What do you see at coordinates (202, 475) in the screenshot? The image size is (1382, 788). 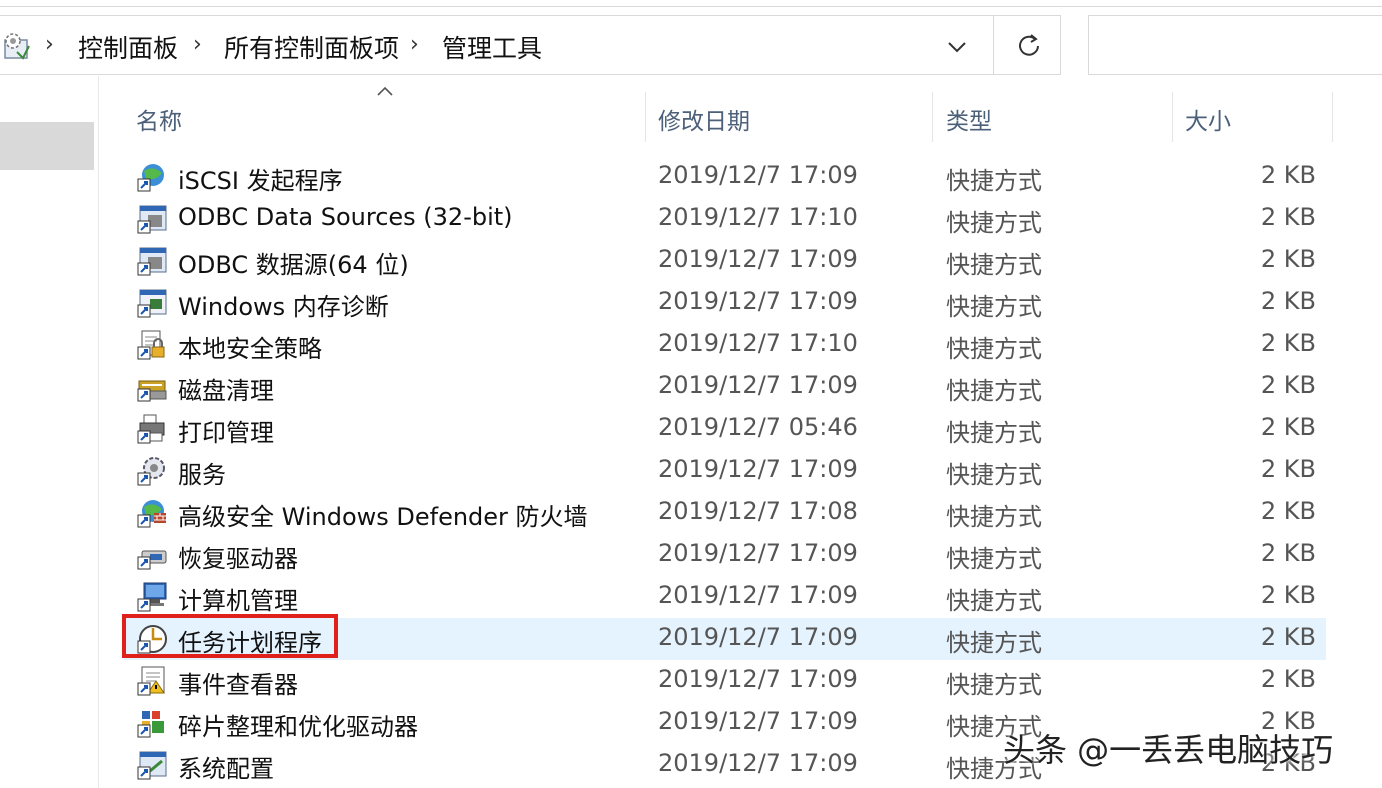 I see `file-name: 服务` at bounding box center [202, 475].